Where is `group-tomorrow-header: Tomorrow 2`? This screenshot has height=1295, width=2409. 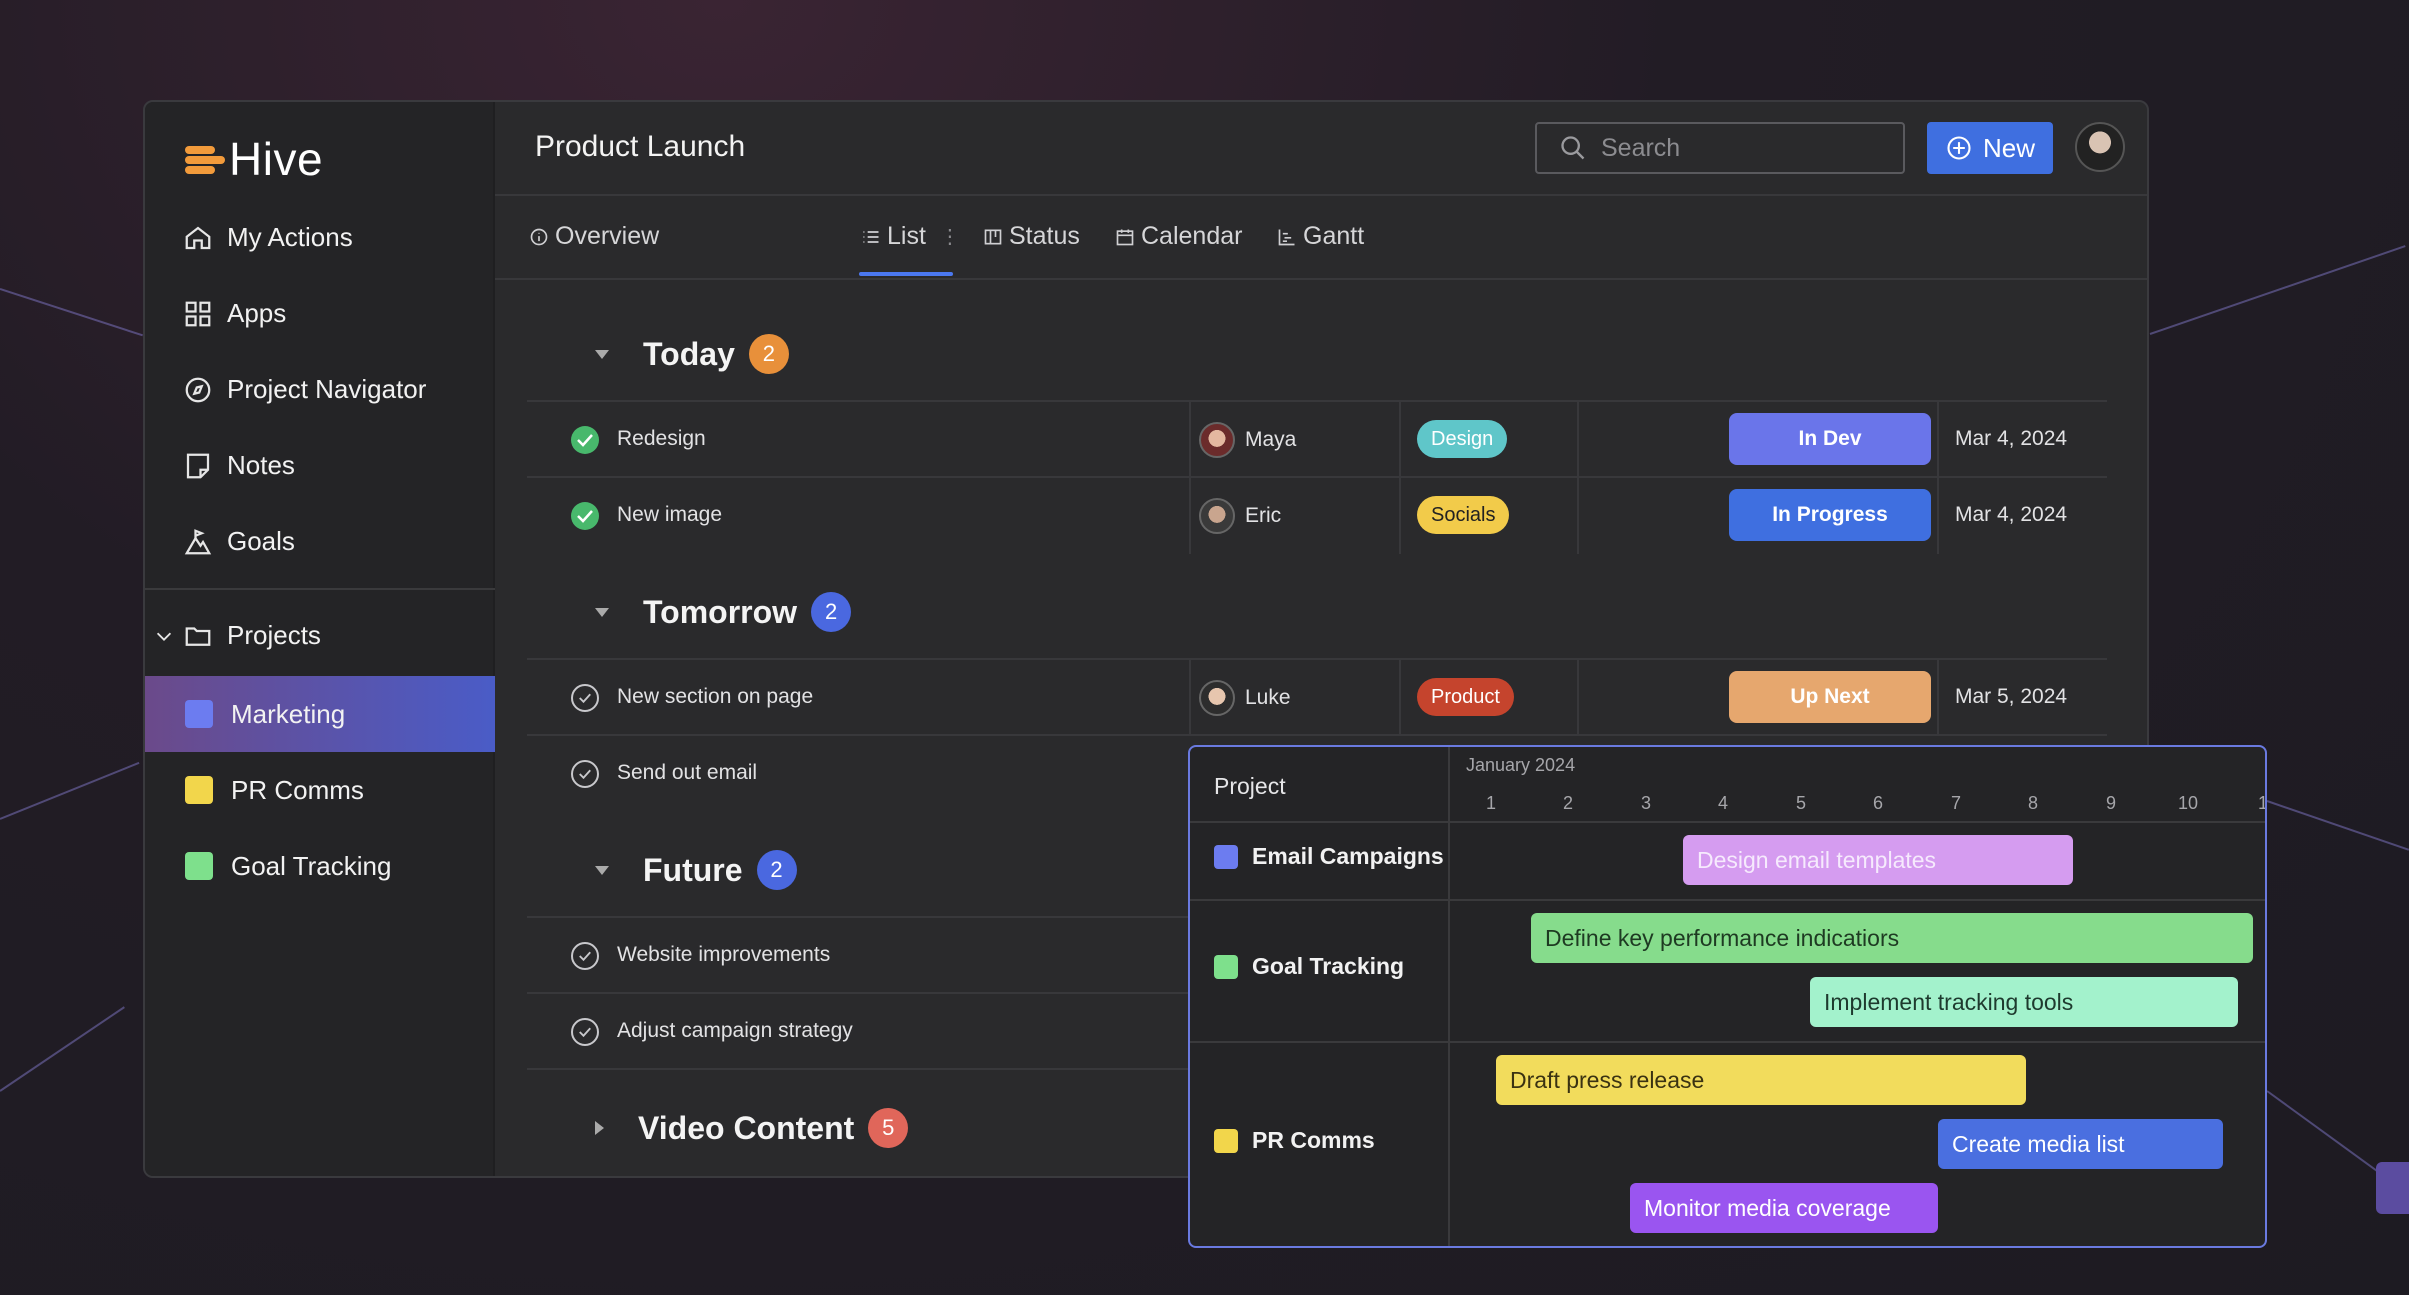 group-tomorrow-header: Tomorrow 2 is located at coordinates (723, 612).